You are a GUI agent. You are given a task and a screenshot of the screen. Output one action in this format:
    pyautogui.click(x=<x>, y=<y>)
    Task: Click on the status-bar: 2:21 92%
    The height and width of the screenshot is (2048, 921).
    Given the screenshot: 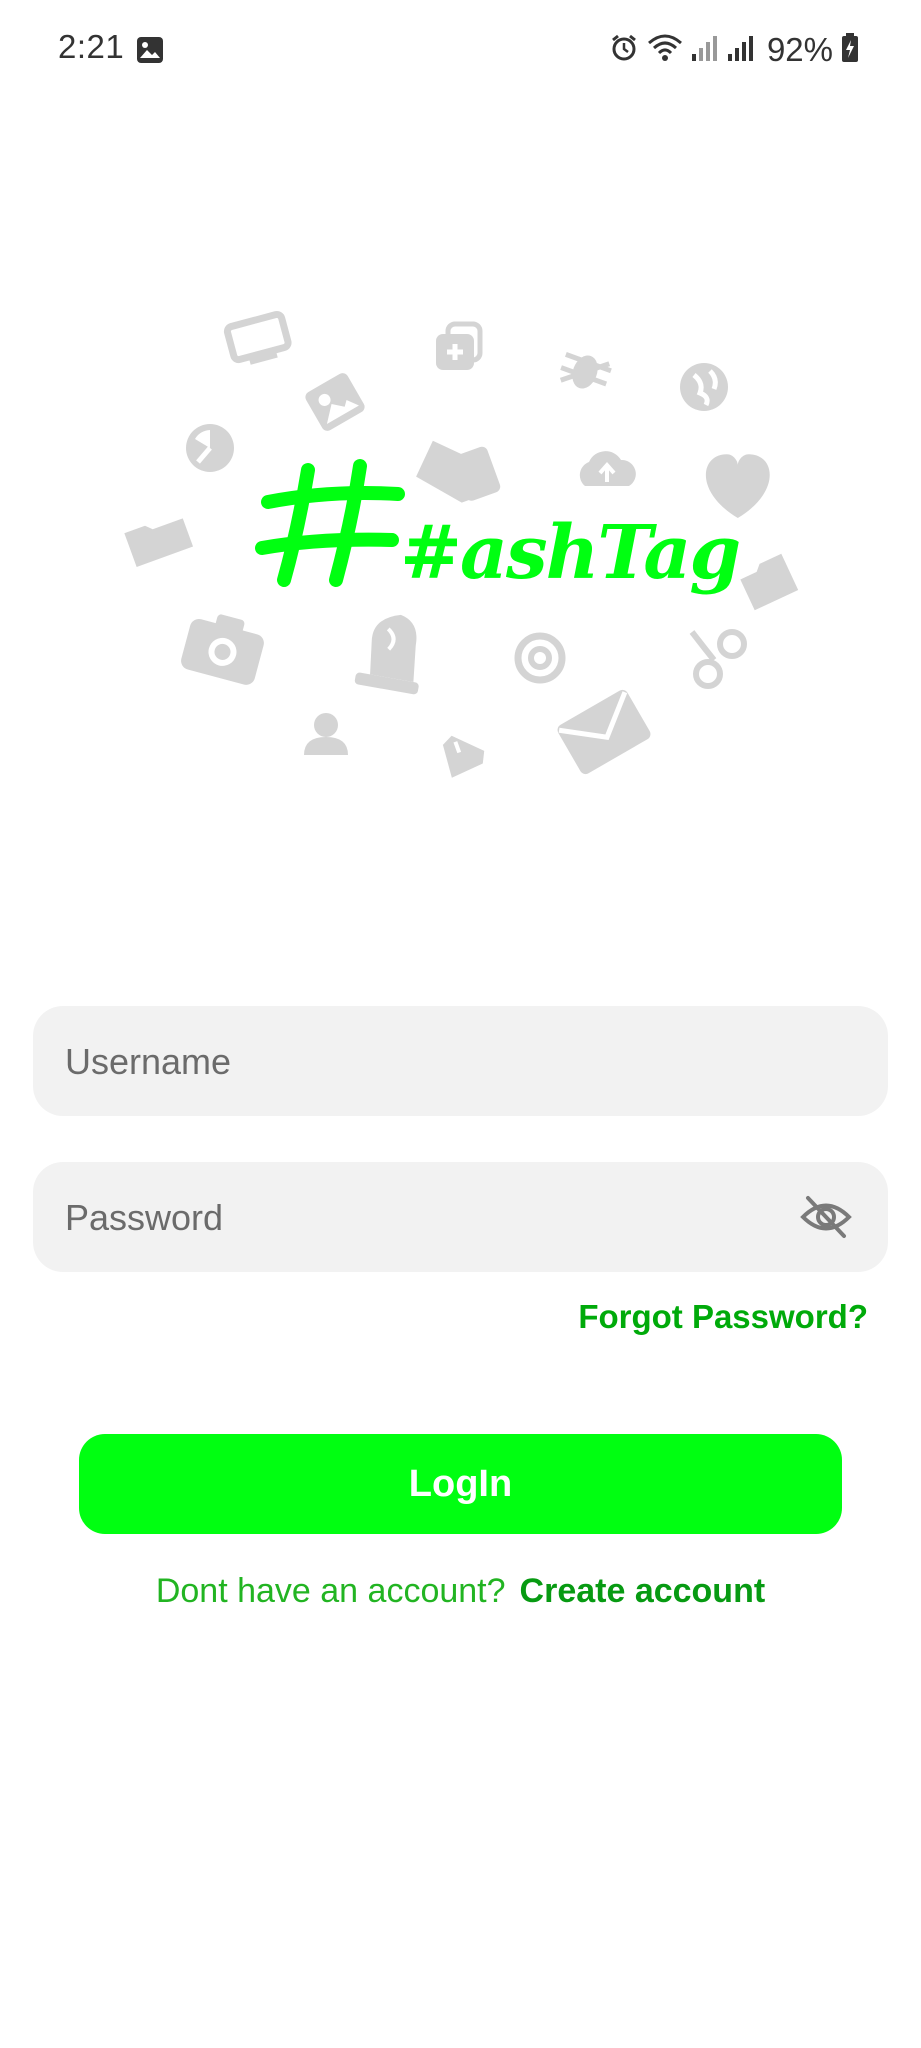 What is the action you would take?
    pyautogui.click(x=460, y=52)
    